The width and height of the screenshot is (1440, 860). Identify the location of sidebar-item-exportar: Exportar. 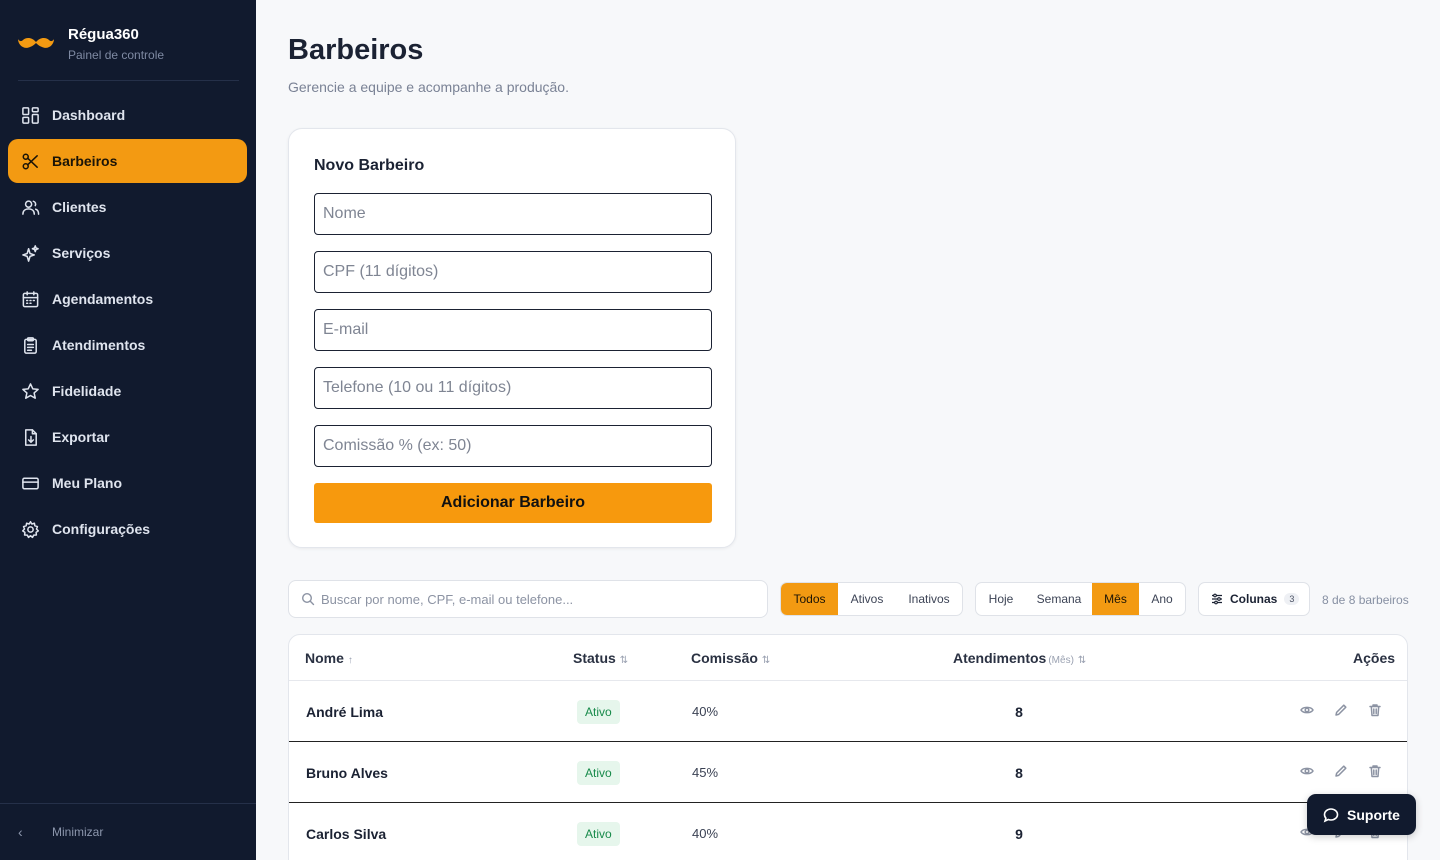
(127, 437).